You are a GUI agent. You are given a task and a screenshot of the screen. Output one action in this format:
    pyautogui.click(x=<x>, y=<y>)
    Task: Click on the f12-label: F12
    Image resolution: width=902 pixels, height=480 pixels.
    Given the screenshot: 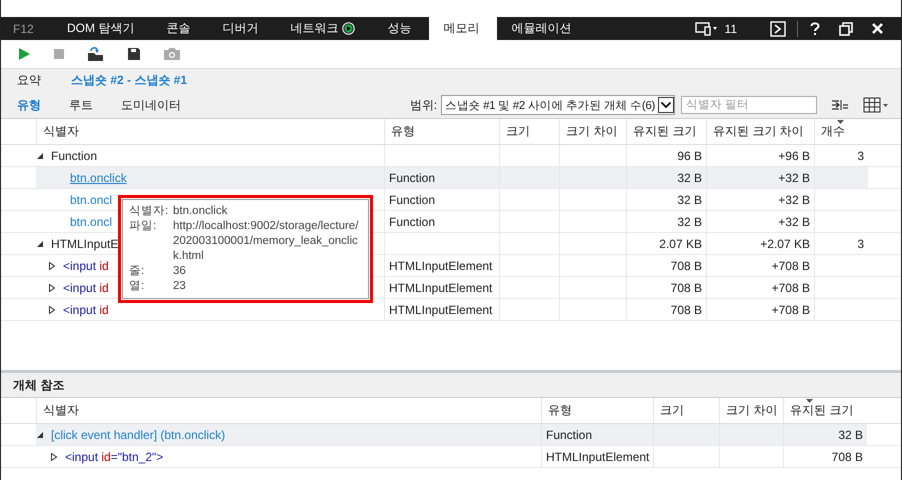 What is the action you would take?
    pyautogui.click(x=23, y=29)
    